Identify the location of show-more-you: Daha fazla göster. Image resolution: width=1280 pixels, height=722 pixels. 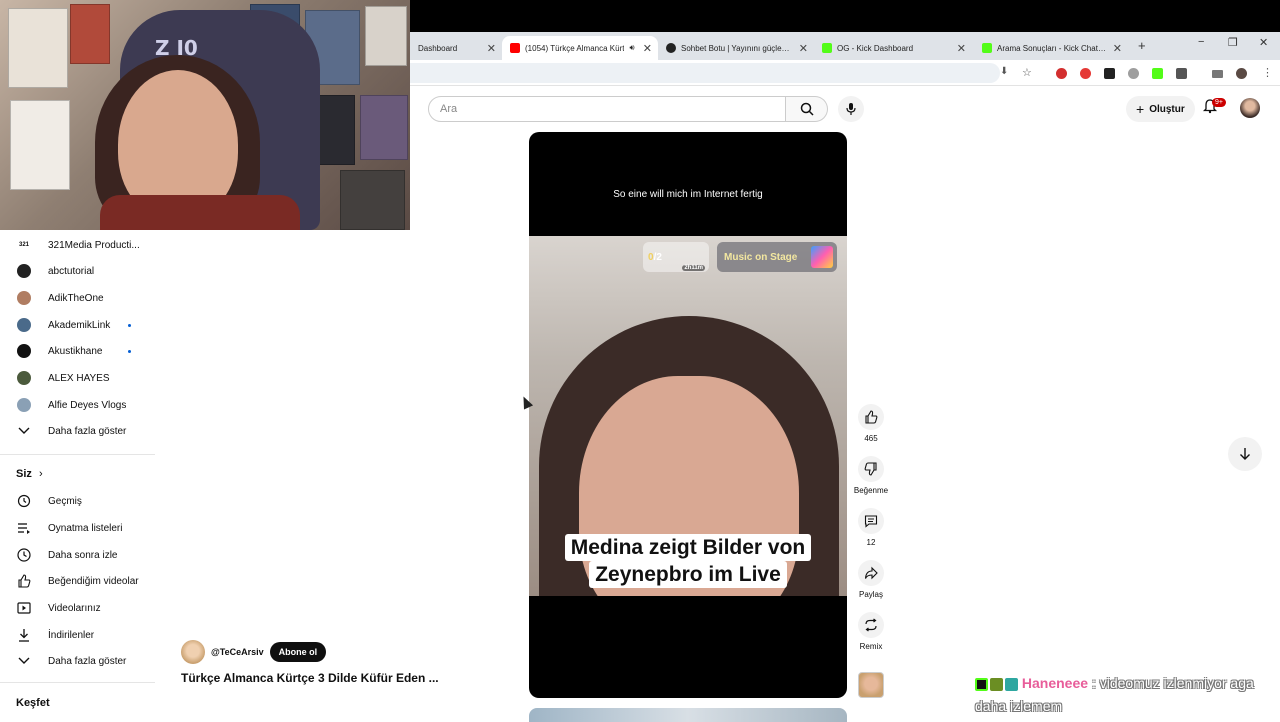
(77, 661).